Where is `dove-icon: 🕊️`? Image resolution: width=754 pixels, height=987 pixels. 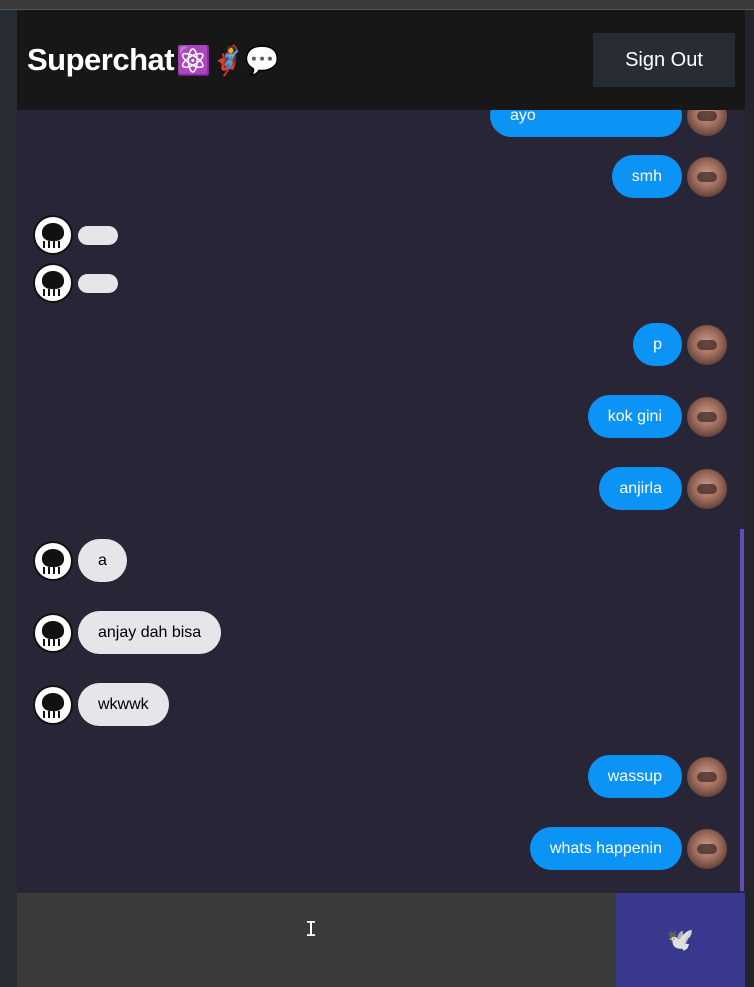 dove-icon: 🕊️ is located at coordinates (680, 939).